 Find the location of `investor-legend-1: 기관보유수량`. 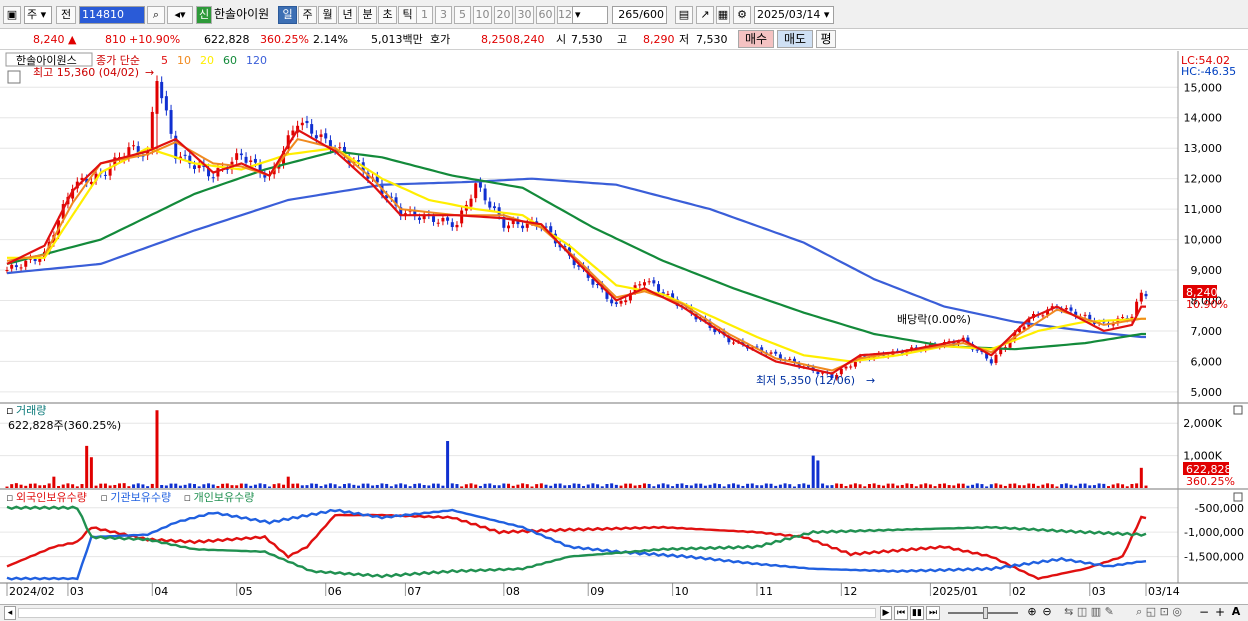

investor-legend-1: 기관보유수량 is located at coordinates (140, 497).